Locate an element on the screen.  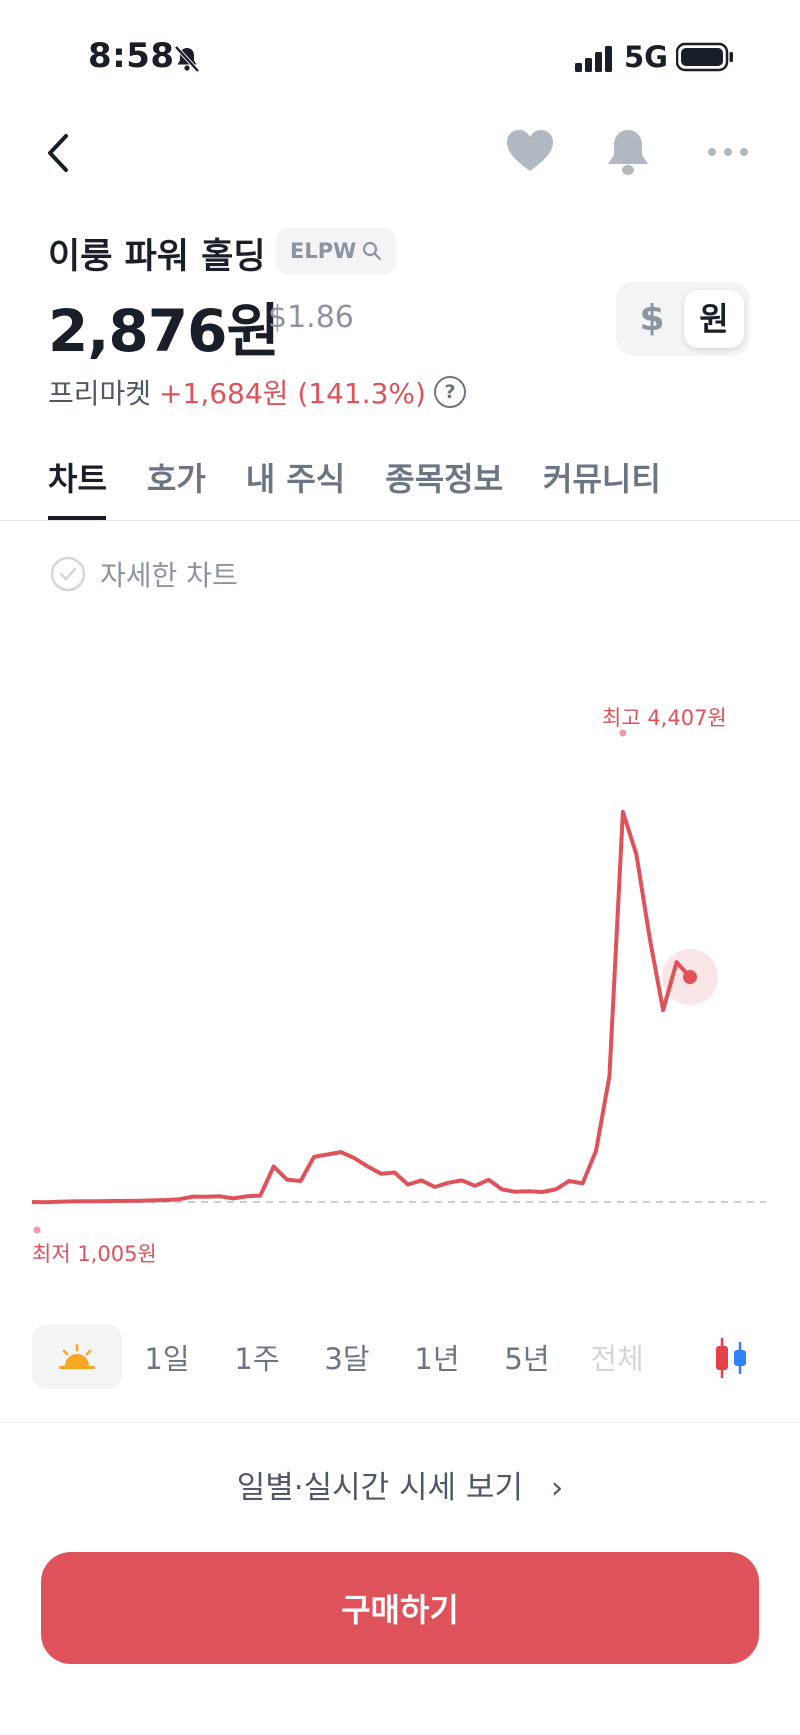
range-premarket is located at coordinates (77, 1357).